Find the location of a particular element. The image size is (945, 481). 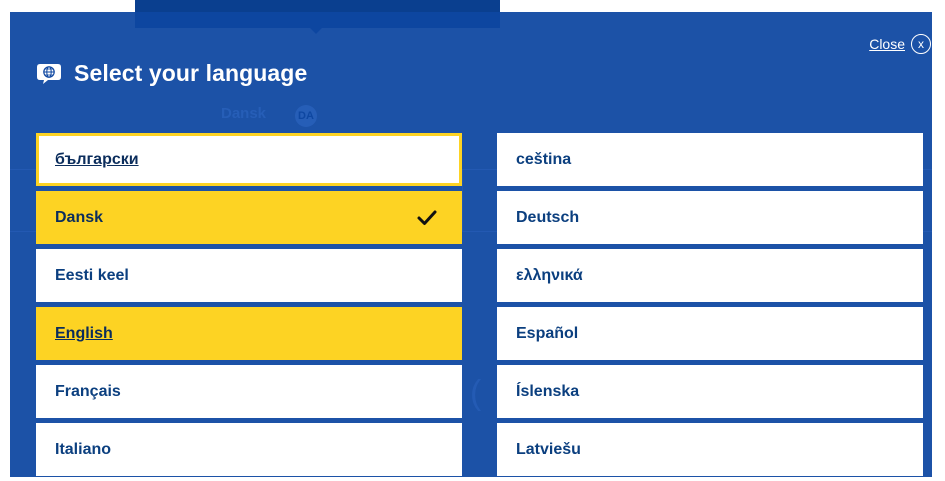

language-label: Íslenska is located at coordinates (548, 391).